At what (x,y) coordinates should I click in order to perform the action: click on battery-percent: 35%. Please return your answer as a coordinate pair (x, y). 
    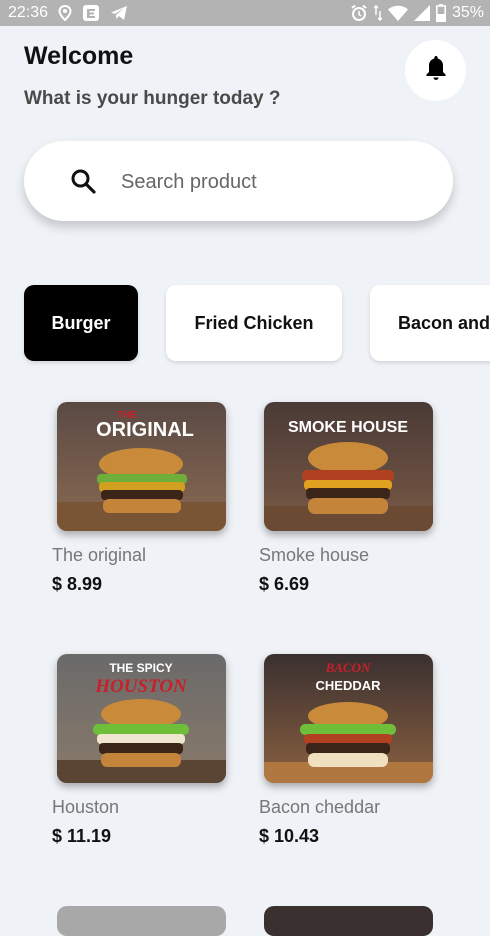
    Looking at the image, I should click on (467, 12).